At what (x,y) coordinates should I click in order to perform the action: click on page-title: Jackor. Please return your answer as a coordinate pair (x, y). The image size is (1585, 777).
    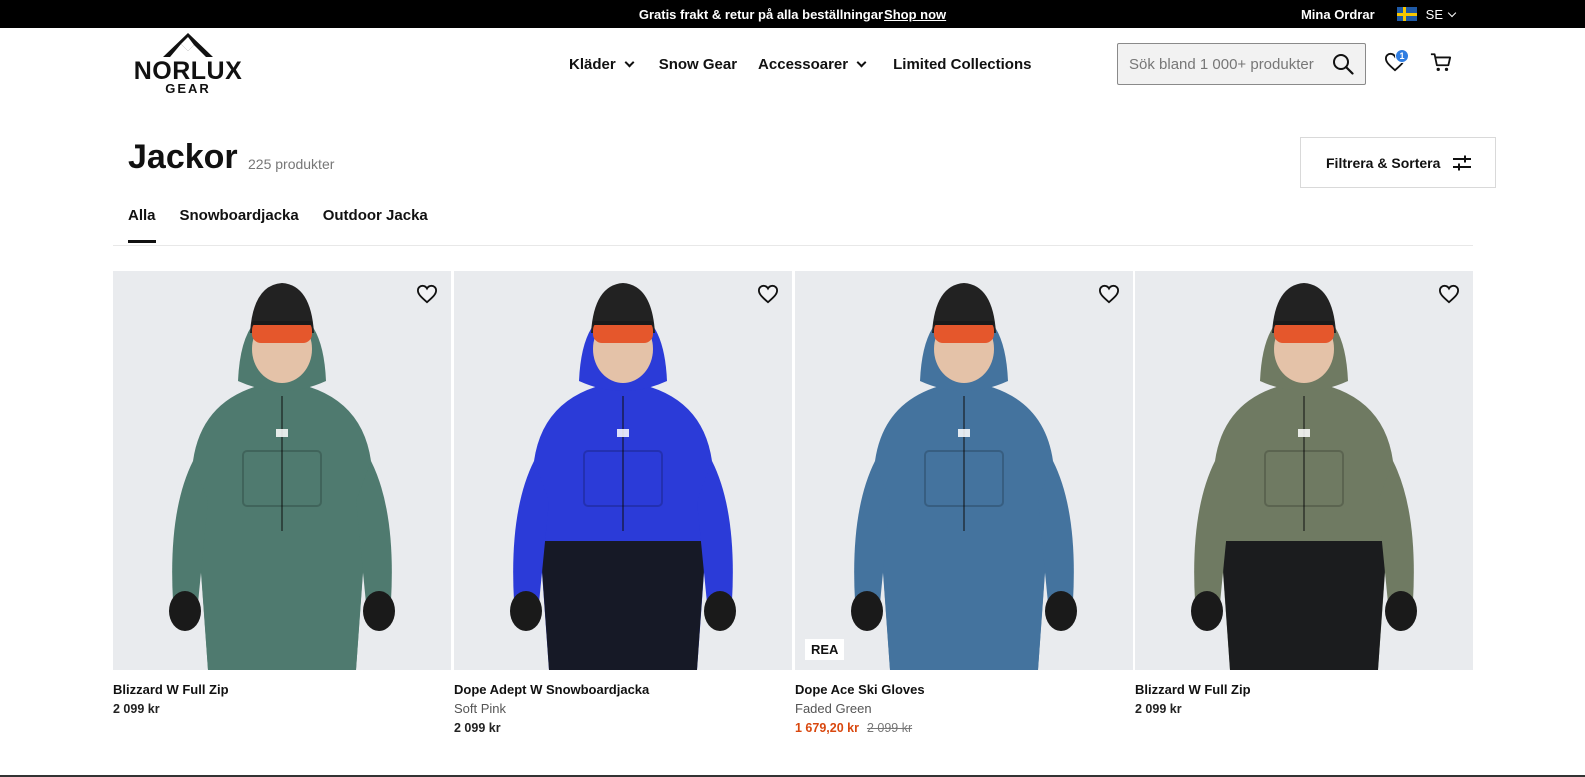
    Looking at the image, I should click on (183, 157).